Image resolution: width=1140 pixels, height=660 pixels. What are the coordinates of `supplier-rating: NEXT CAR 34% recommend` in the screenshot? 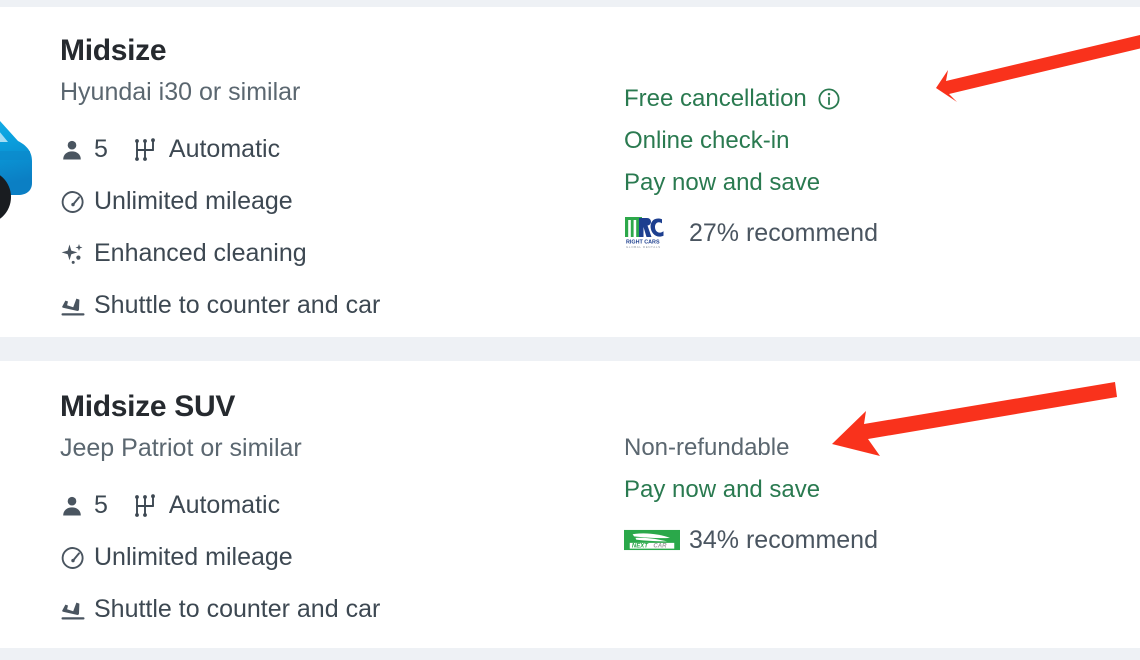 It's located at (751, 540).